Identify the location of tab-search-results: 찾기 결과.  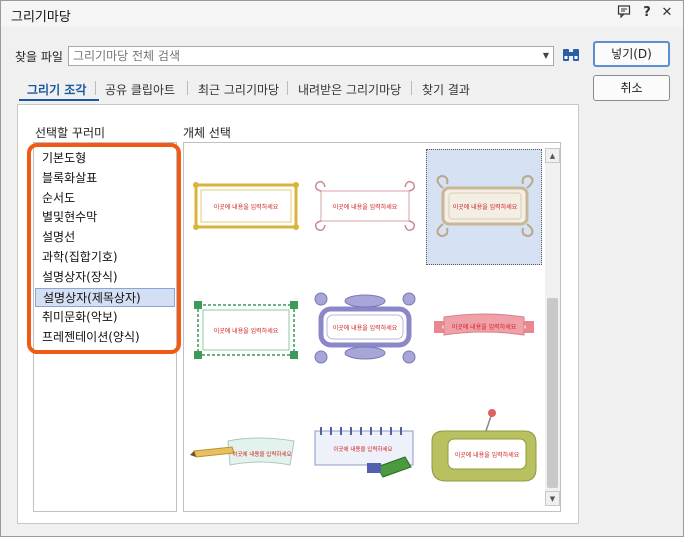
(446, 89).